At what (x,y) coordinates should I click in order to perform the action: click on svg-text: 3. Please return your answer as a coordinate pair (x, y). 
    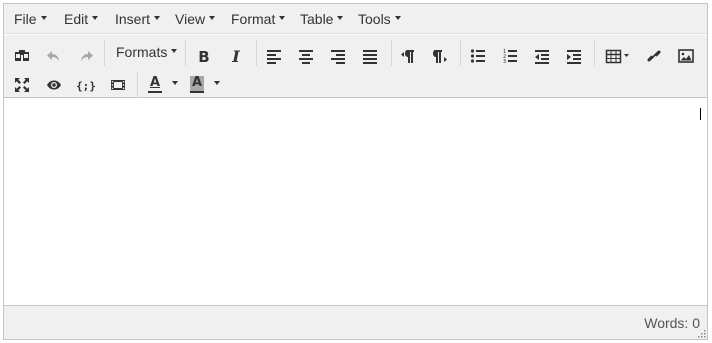
    Looking at the image, I should click on (504, 61).